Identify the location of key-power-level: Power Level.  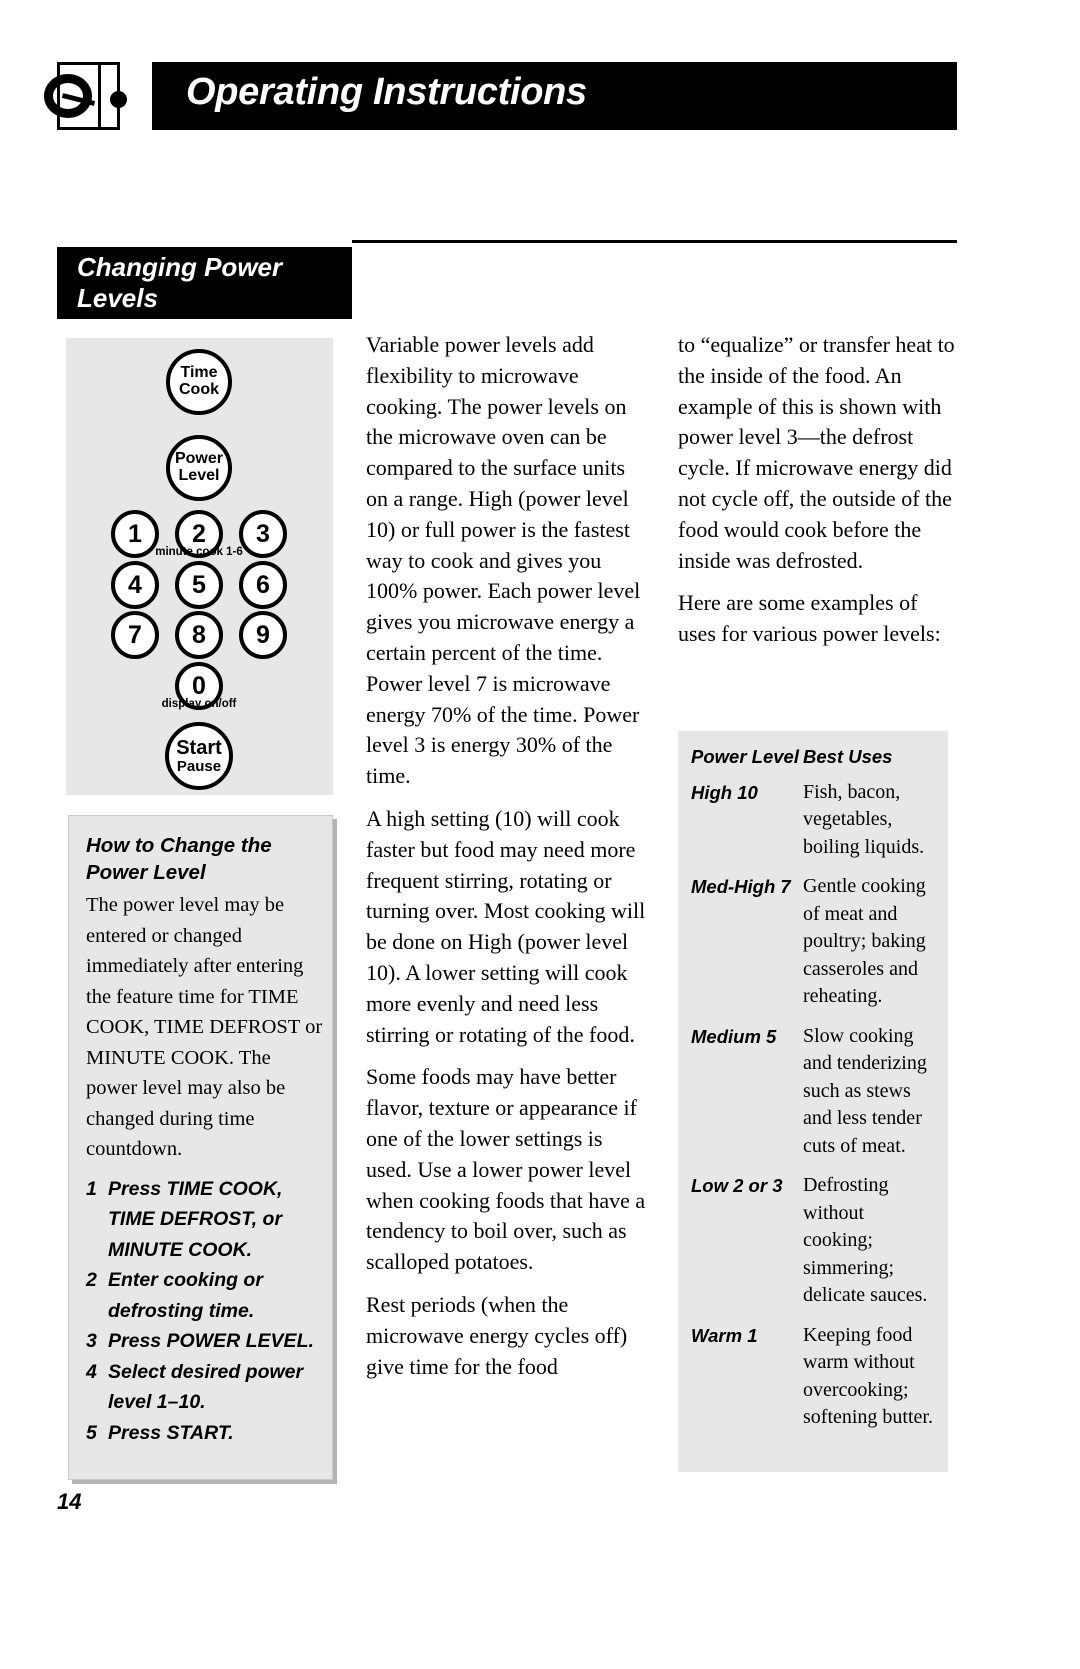
(199, 468).